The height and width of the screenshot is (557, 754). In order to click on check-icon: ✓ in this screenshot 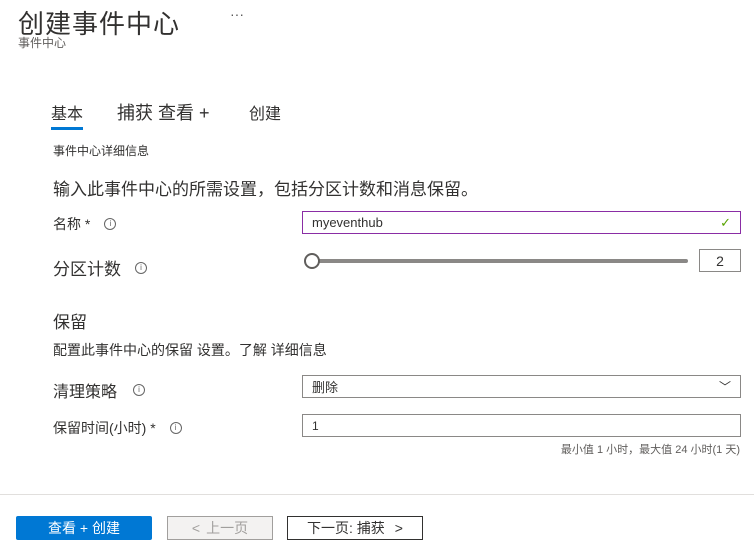, I will do `click(725, 222)`.